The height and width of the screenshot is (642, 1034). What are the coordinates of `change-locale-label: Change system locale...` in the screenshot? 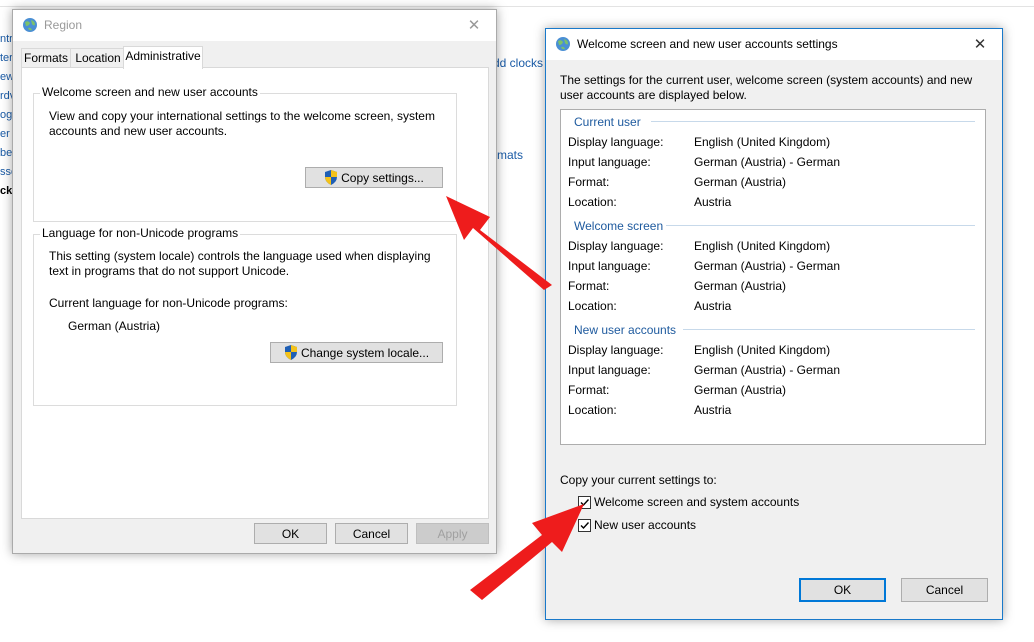 It's located at (365, 353).